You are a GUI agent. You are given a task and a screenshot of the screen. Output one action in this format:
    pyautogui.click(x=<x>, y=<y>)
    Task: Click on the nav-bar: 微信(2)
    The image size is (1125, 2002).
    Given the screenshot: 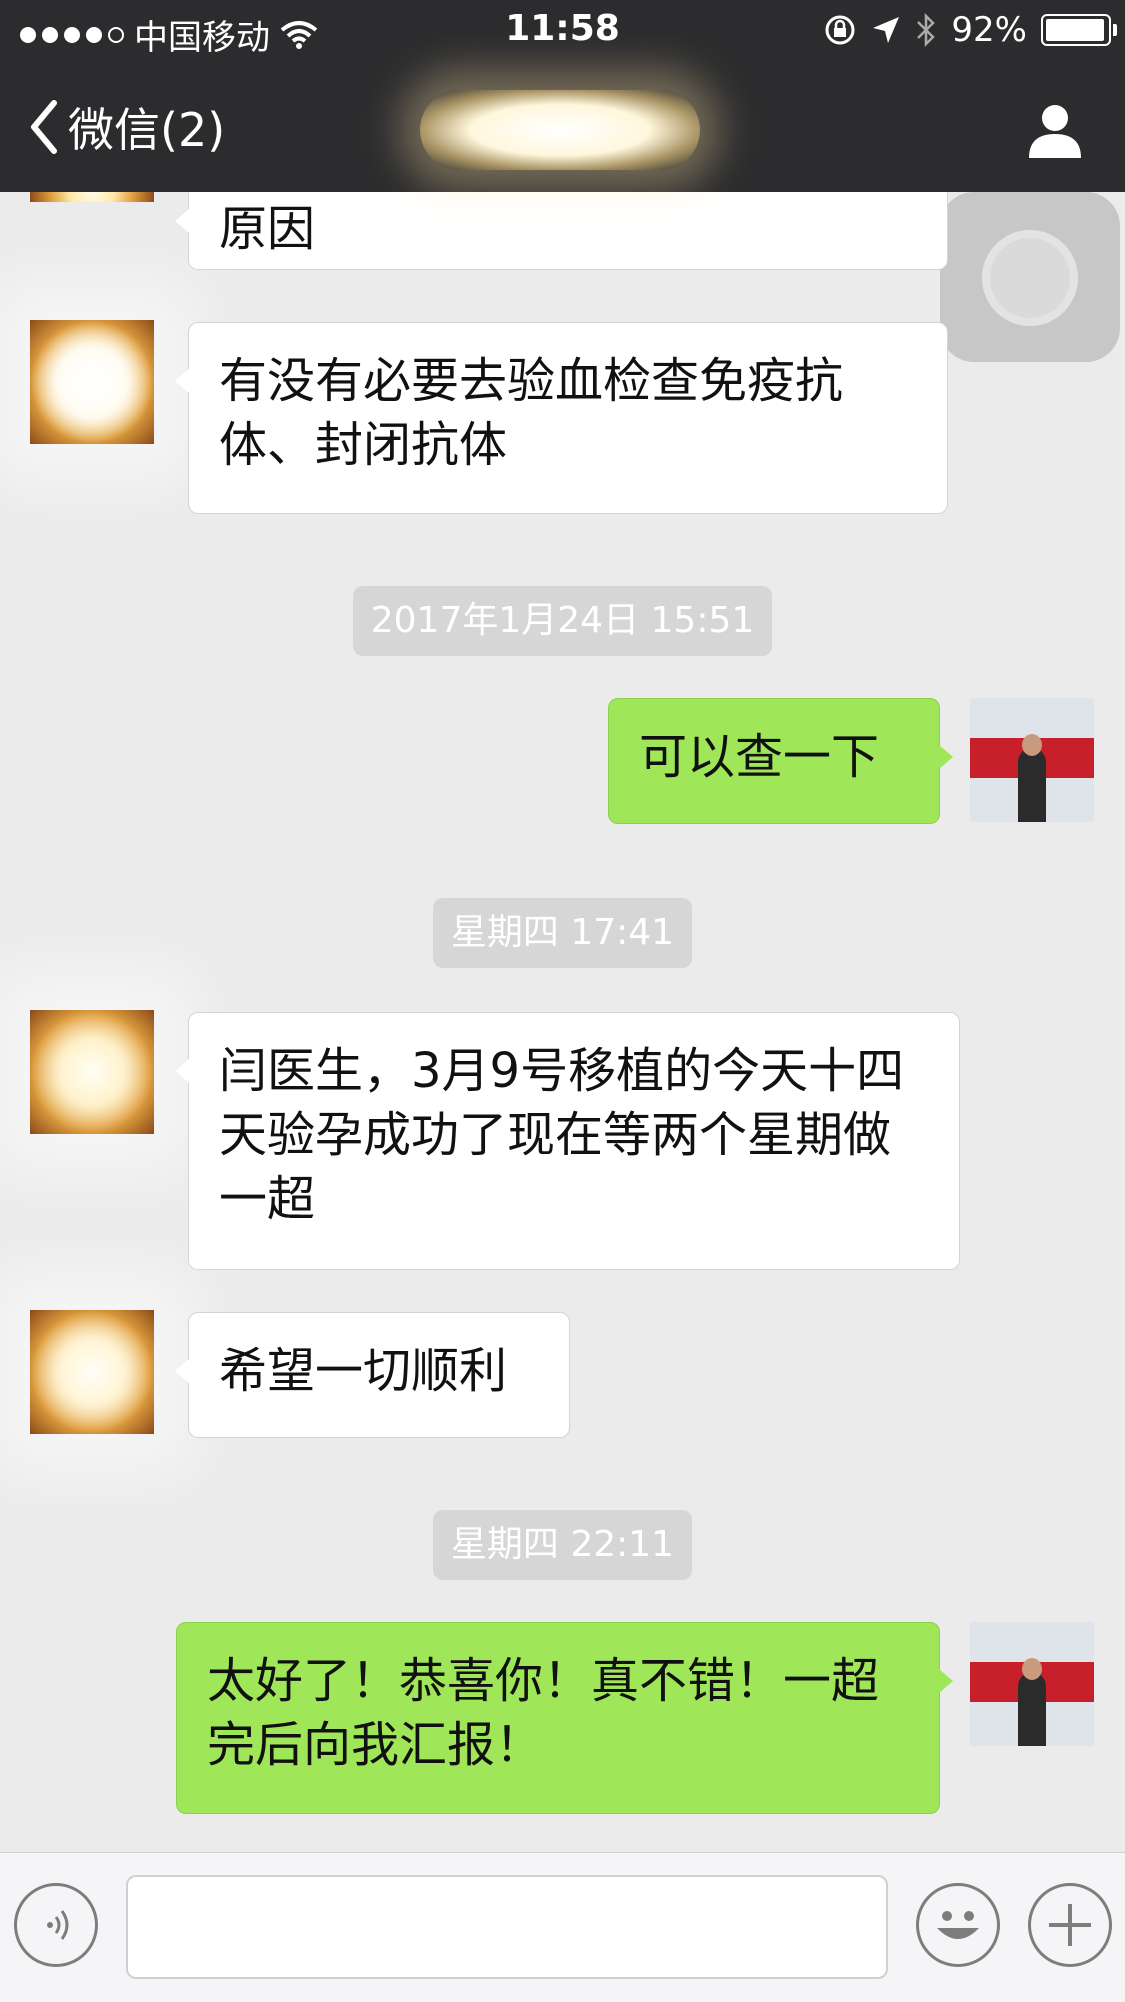 What is the action you would take?
    pyautogui.click(x=562, y=126)
    